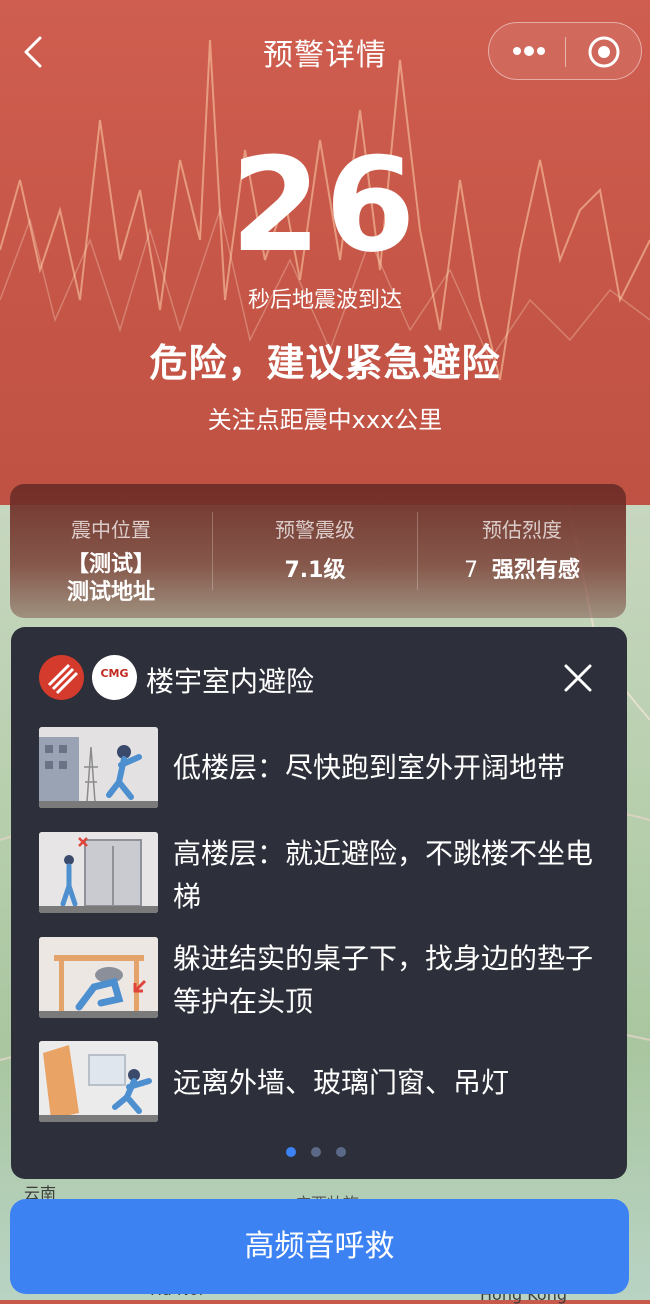 The image size is (650, 1304). Describe the element at coordinates (98, 872) in the screenshot. I see `high-floor-illustration` at that location.